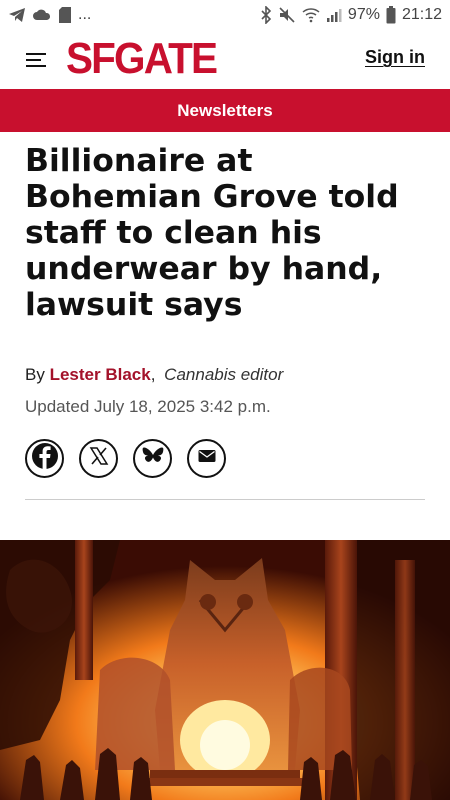 This screenshot has height=800, width=450. I want to click on newsletters-label: Newsletters, so click(225, 110).